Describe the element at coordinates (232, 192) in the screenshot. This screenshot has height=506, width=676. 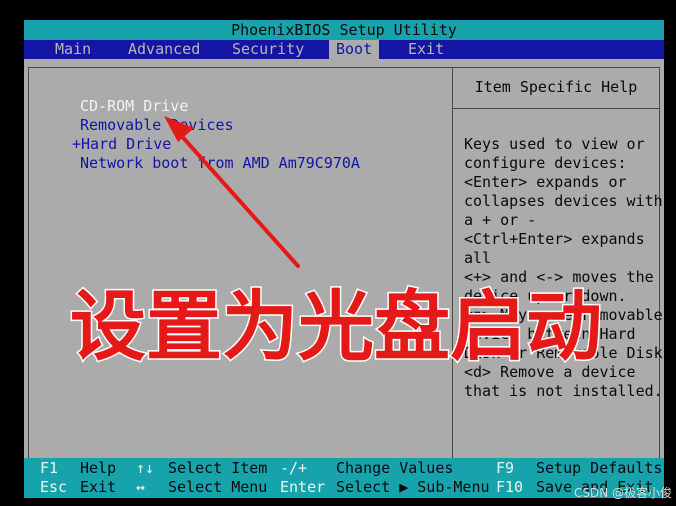
I see `annotation-arrow-icon` at that location.